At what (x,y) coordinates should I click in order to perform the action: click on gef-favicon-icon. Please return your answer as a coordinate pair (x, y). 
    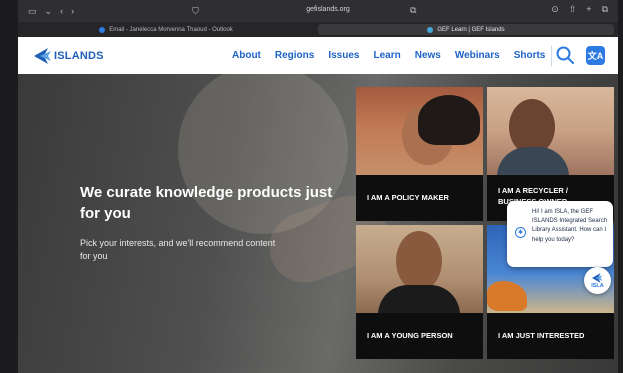
    Looking at the image, I should click on (430, 29).